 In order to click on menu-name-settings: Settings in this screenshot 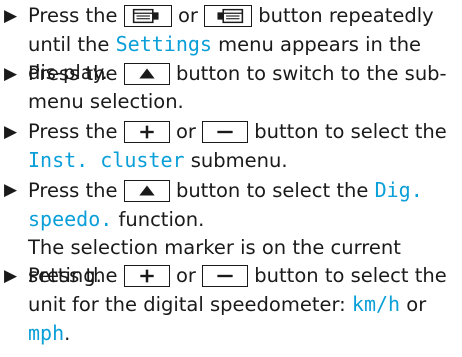, I will do `click(163, 44)`.